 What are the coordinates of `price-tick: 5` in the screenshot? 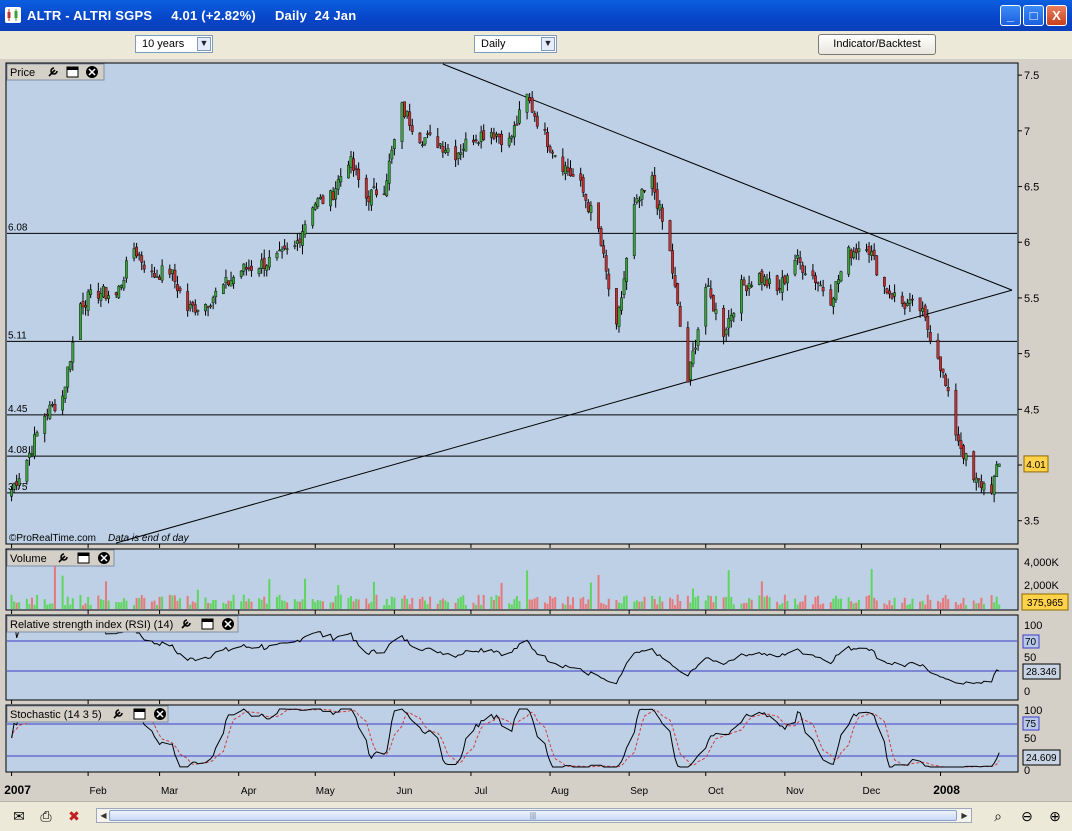 It's located at (1027, 355).